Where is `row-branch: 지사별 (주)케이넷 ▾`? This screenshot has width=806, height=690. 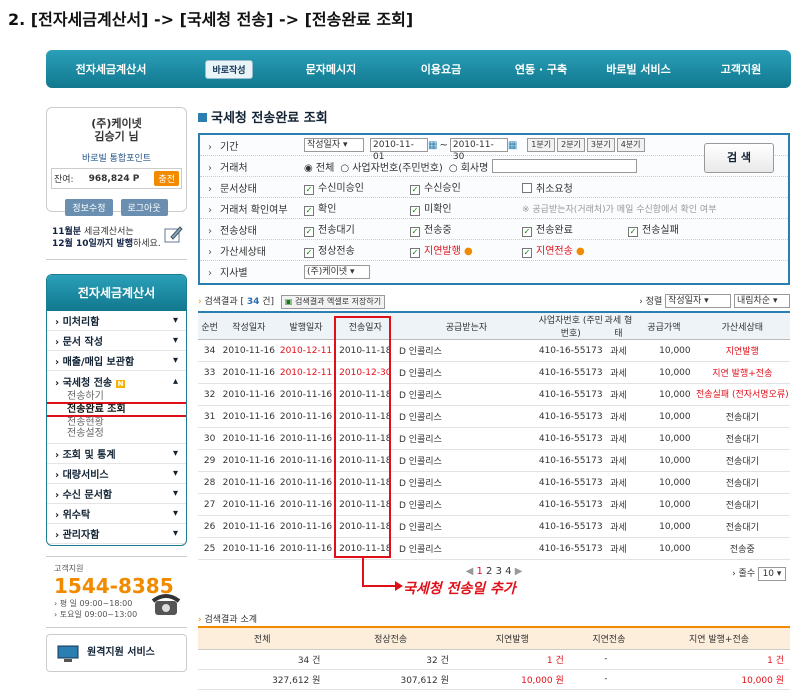
row-branch: 지사별 (주)케이넷 ▾ is located at coordinates (494, 271).